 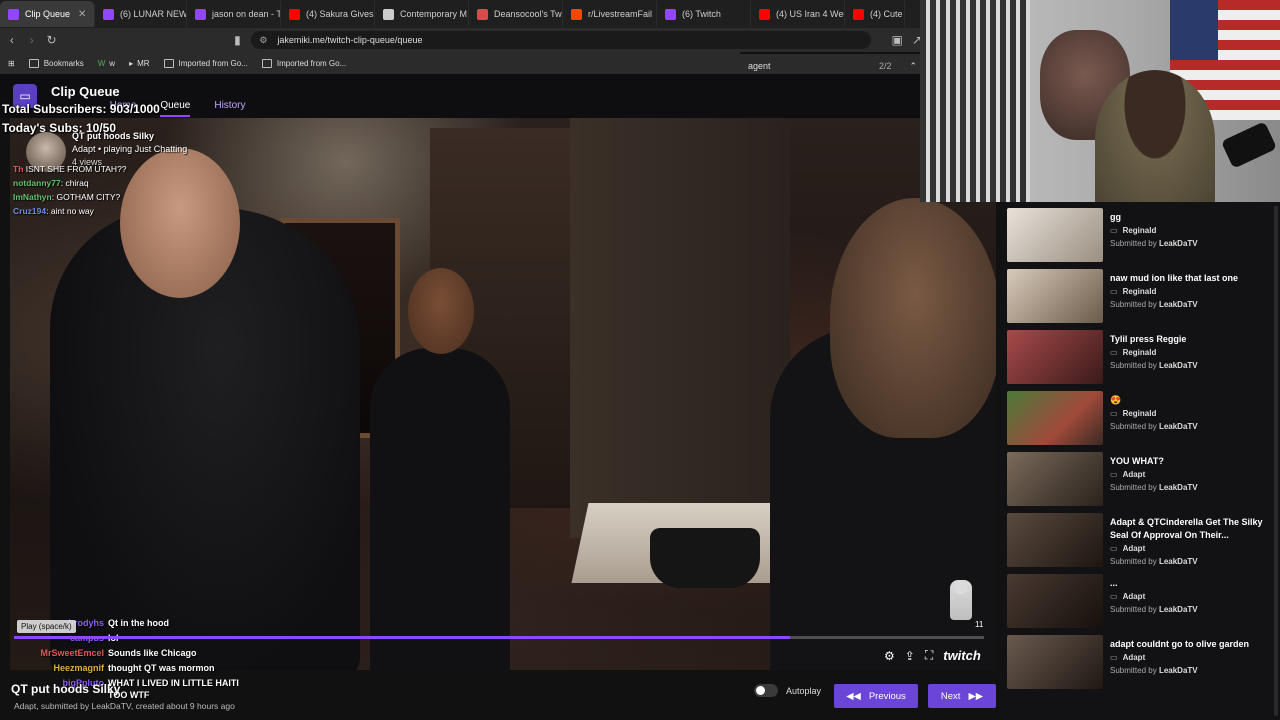 I want to click on queue-item: gg ▭ Reginald Submitted by LeakDaTV, so click(x=1142, y=234).